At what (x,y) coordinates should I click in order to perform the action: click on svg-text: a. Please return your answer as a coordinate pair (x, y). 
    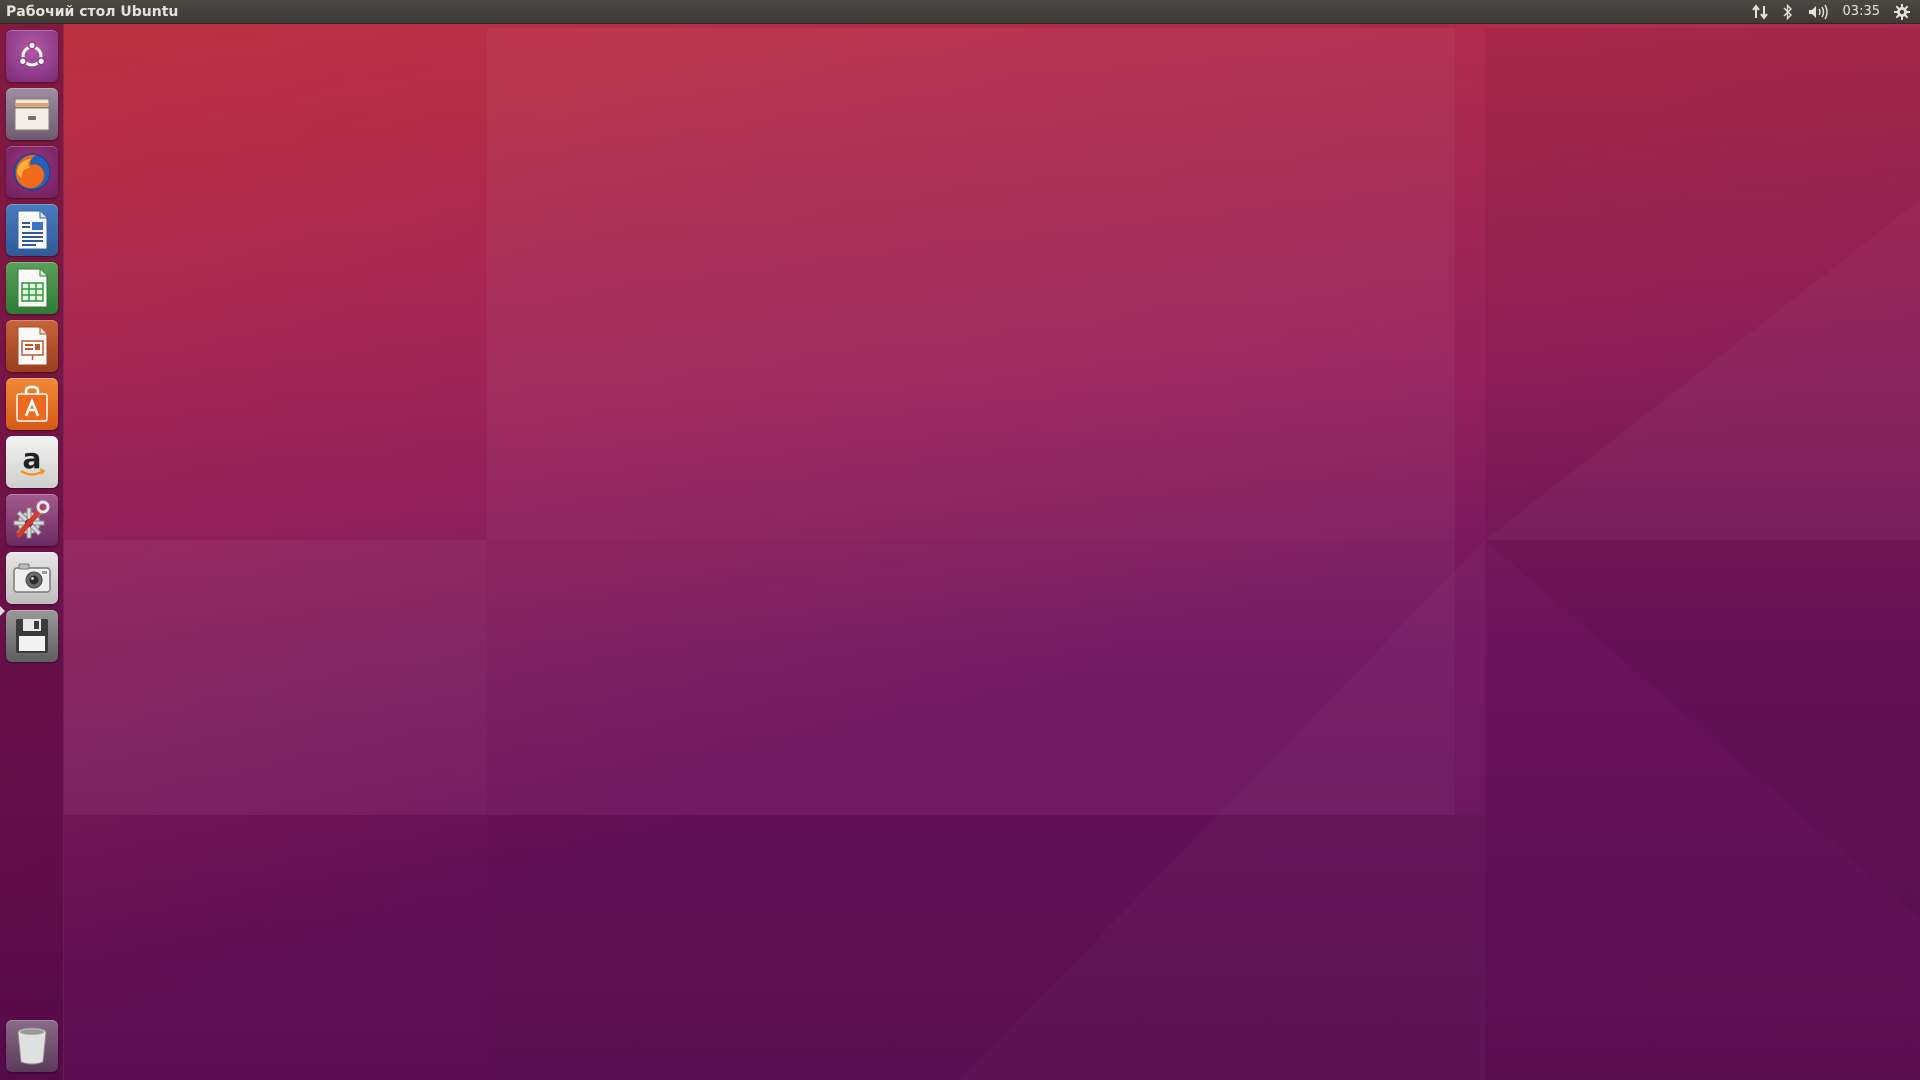
    Looking at the image, I should click on (32, 458).